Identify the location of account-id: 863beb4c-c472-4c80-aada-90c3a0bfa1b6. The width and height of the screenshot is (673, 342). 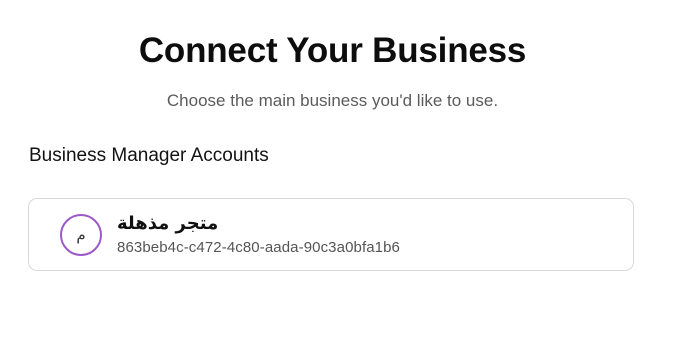
(258, 247).